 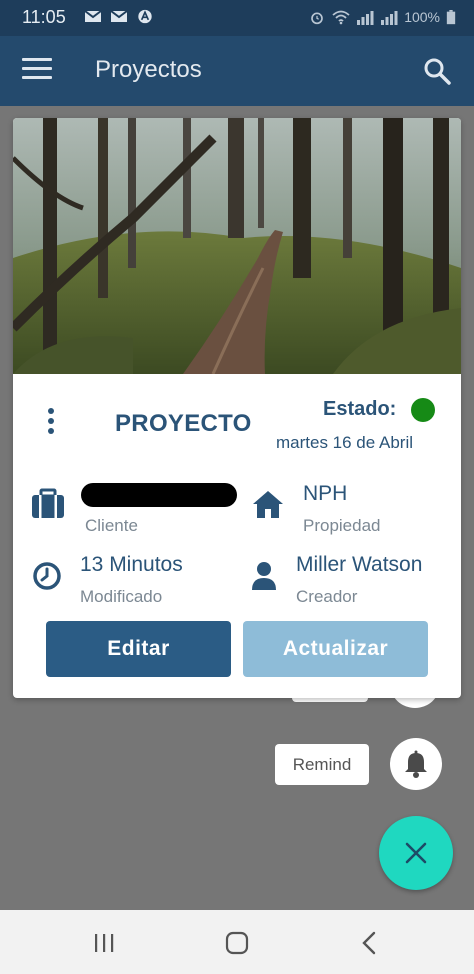 What do you see at coordinates (342, 525) in the screenshot?
I see `propiedad-caption: Propiedad` at bounding box center [342, 525].